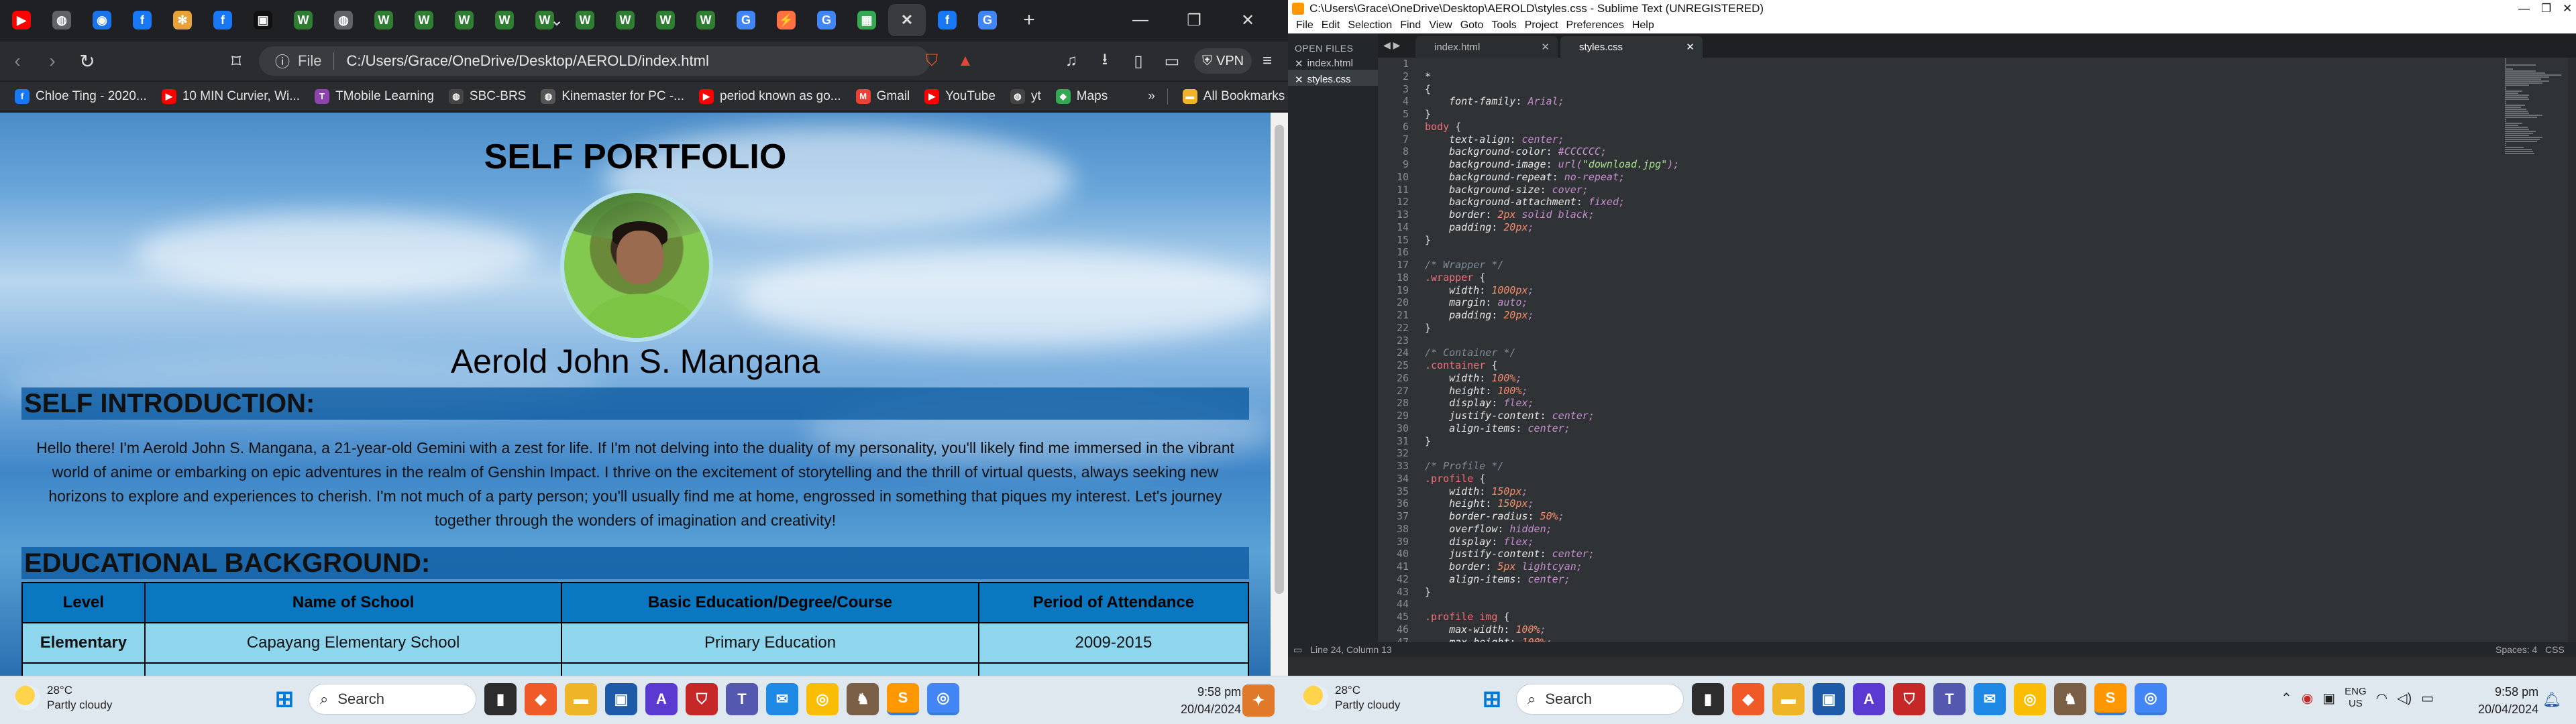 The height and width of the screenshot is (724, 2576). What do you see at coordinates (374, 96) in the screenshot?
I see `bookmark-item: T TMobile Learning` at bounding box center [374, 96].